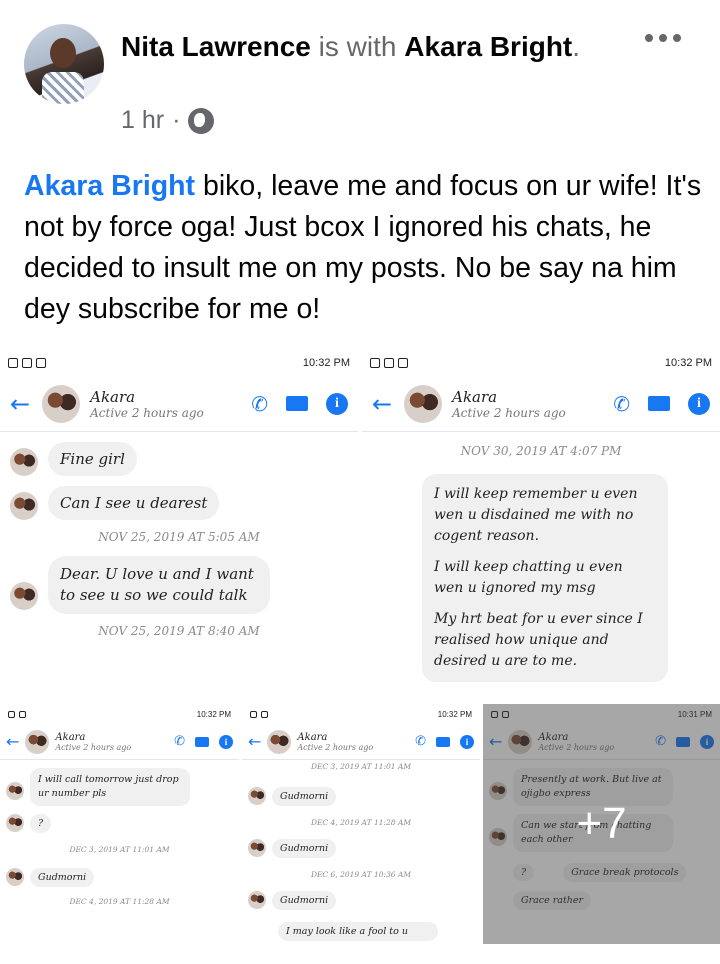 The height and width of the screenshot is (964, 720). I want to click on more-options-button, so click(665, 38).